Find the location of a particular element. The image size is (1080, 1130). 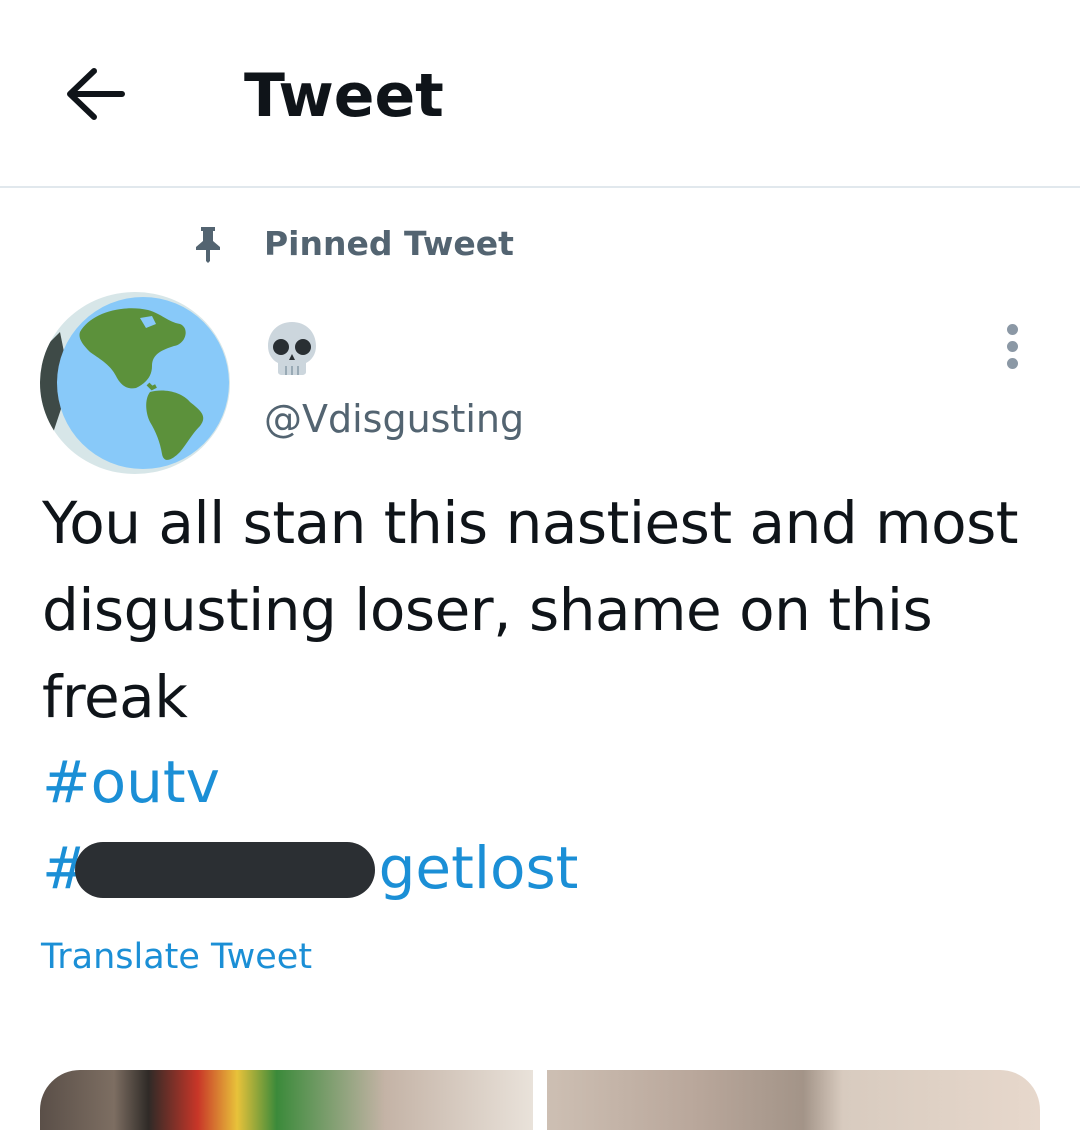

hashtag-suffix: getlost is located at coordinates (478, 868).